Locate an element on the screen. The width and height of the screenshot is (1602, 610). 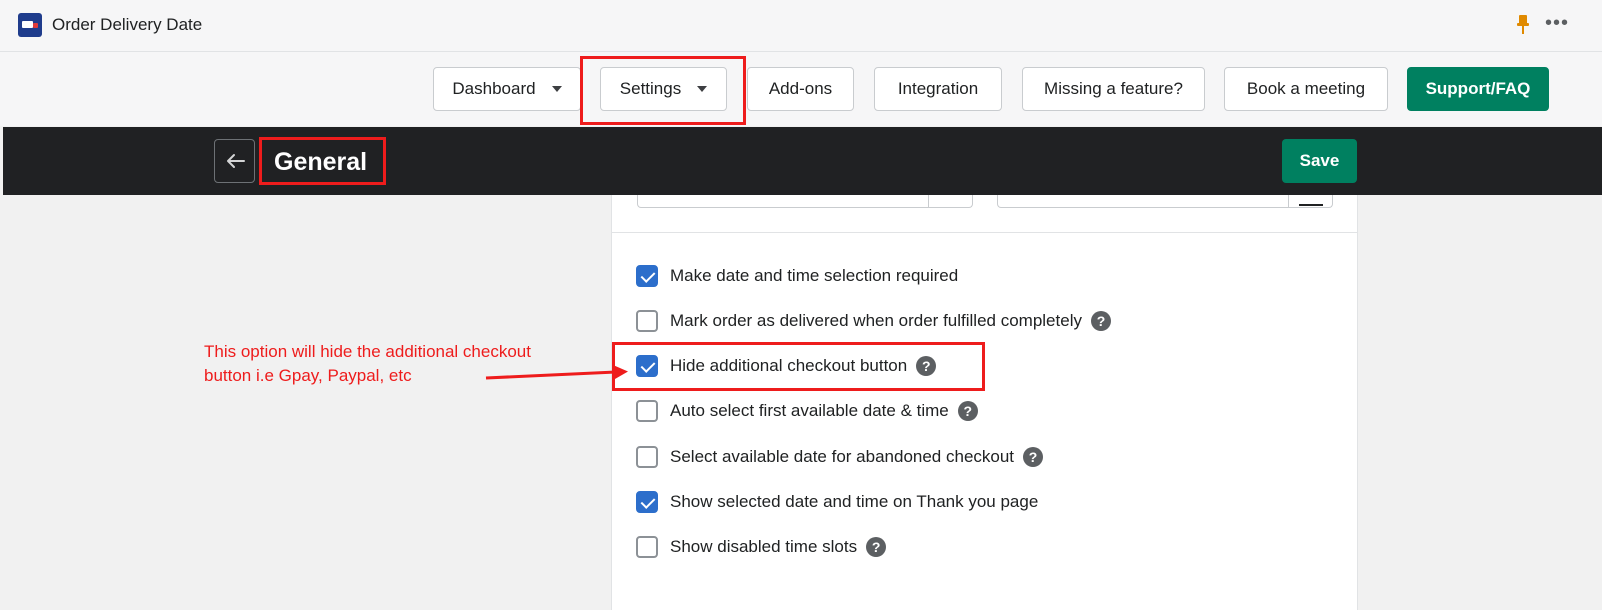
option-disabled-time-slots: Show disabled time slots ? is located at coordinates (761, 547).